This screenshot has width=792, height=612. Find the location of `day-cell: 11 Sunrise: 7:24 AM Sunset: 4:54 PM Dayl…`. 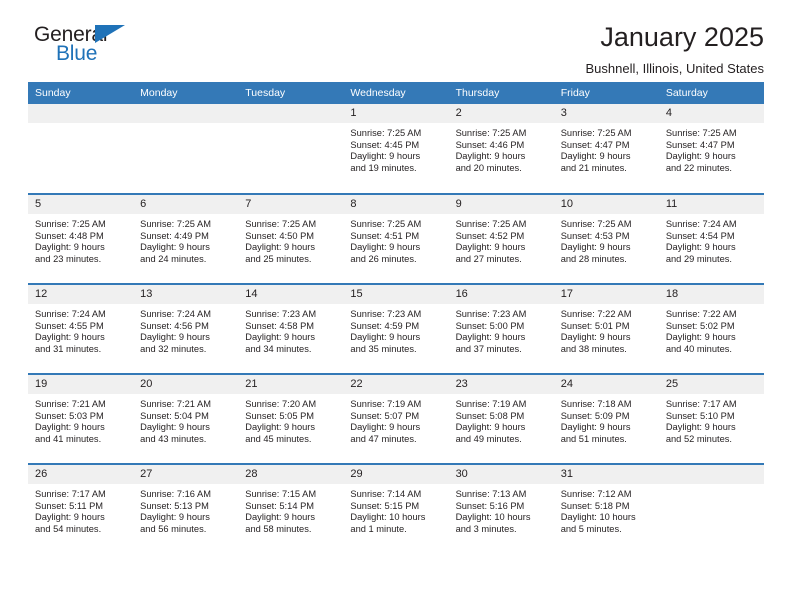

day-cell: 11 Sunrise: 7:24 AM Sunset: 4:54 PM Dayl… is located at coordinates (711, 238).